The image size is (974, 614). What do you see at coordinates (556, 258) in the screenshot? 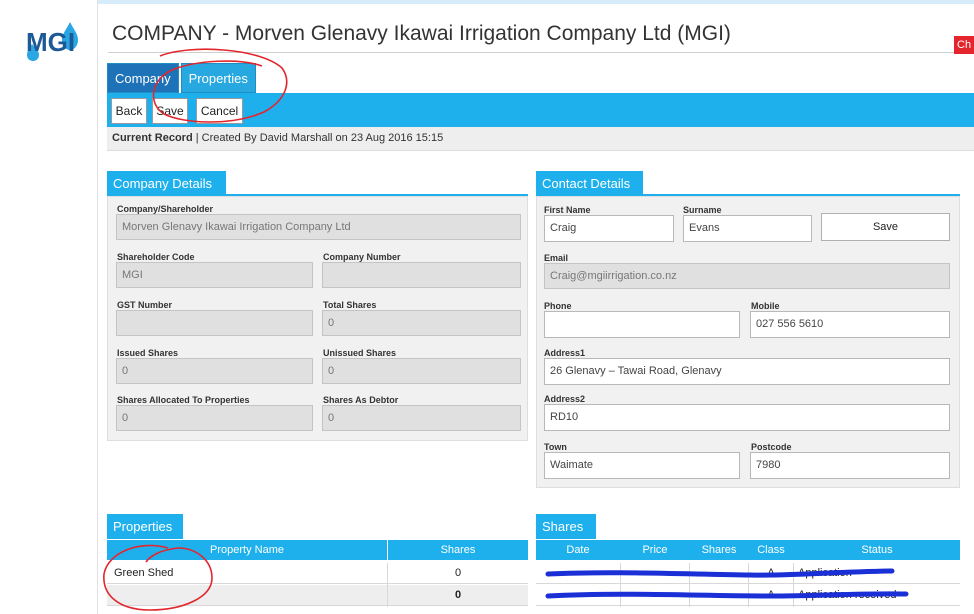
I see `email-label: Email` at bounding box center [556, 258].